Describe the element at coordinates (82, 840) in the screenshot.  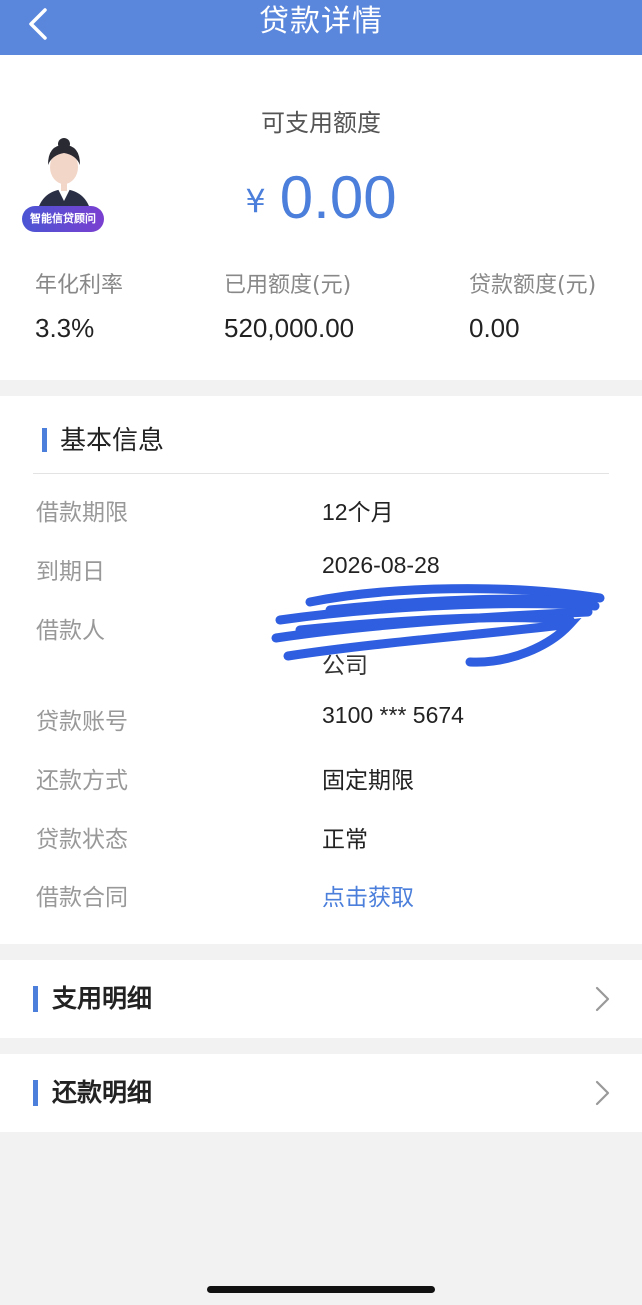
I see `row-label-loan-status: 贷款状态` at that location.